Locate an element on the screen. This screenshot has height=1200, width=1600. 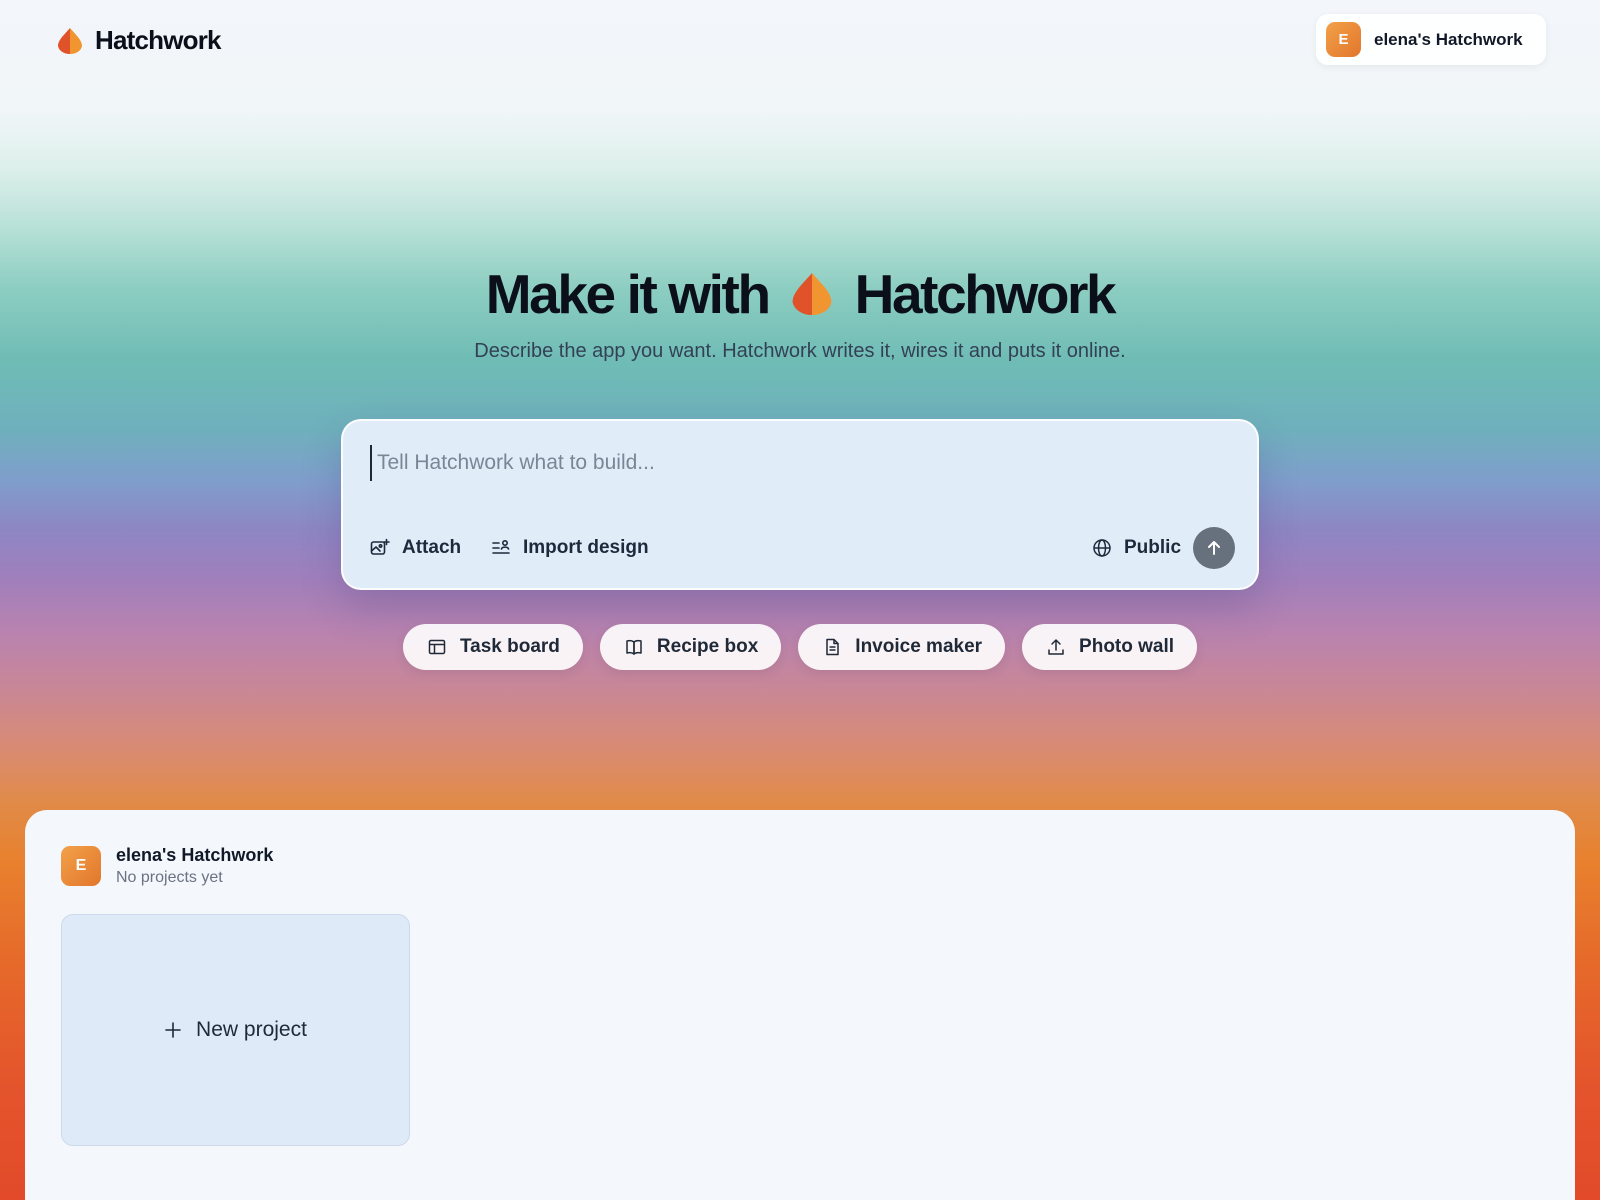
arrow-up-icon is located at coordinates (1214, 548).